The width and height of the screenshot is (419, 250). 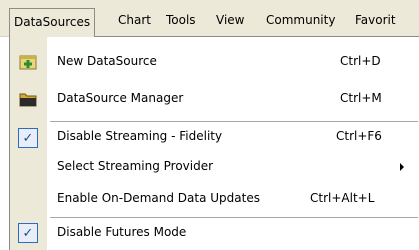 I want to click on menu-item-new-datasource: New DataSource Ctrl+D, so click(x=214, y=62).